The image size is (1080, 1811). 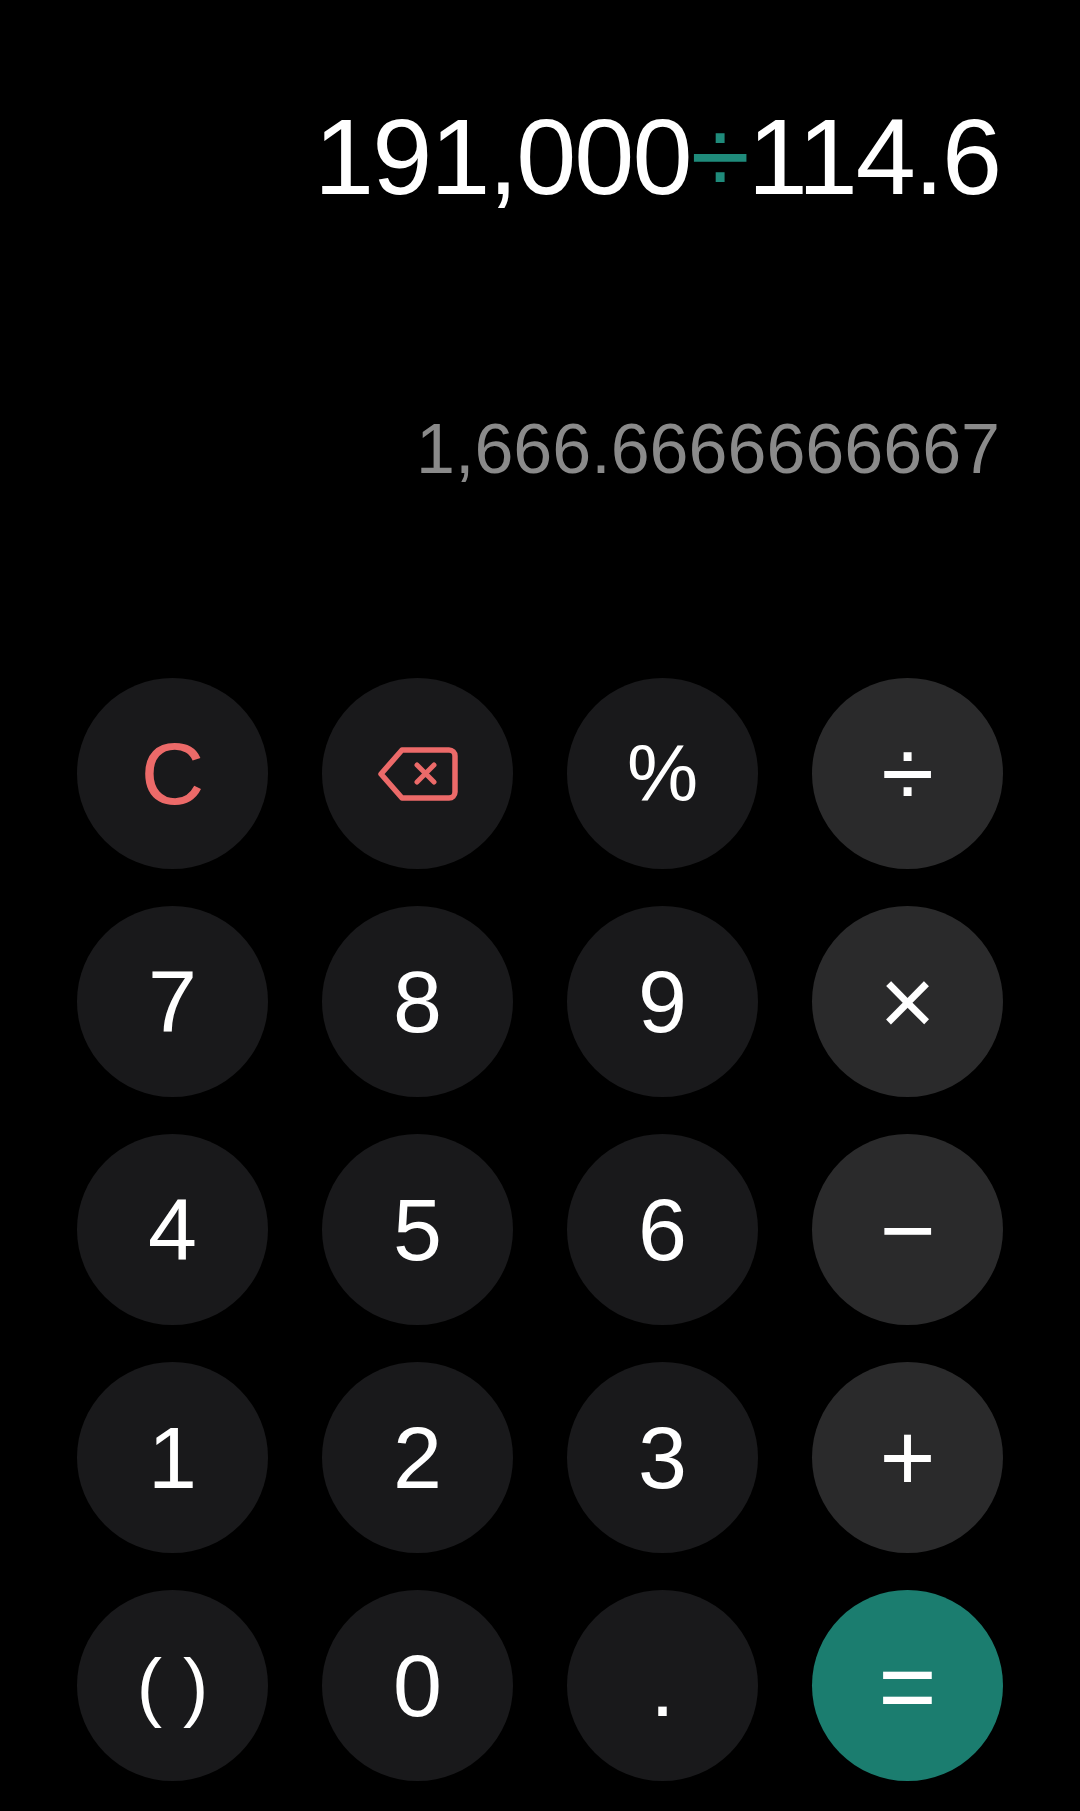 I want to click on digit-button: 7, so click(x=172, y=1001).